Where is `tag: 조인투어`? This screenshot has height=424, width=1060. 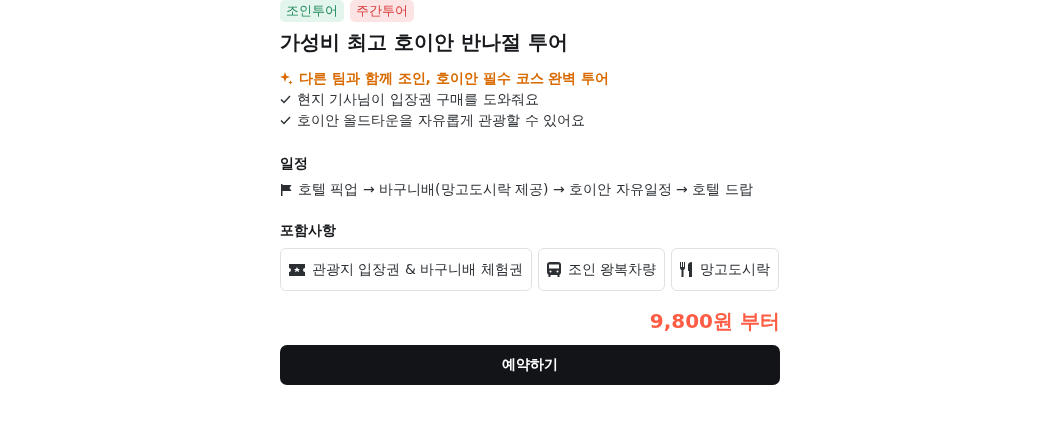
tag: 조인투어 is located at coordinates (312, 11).